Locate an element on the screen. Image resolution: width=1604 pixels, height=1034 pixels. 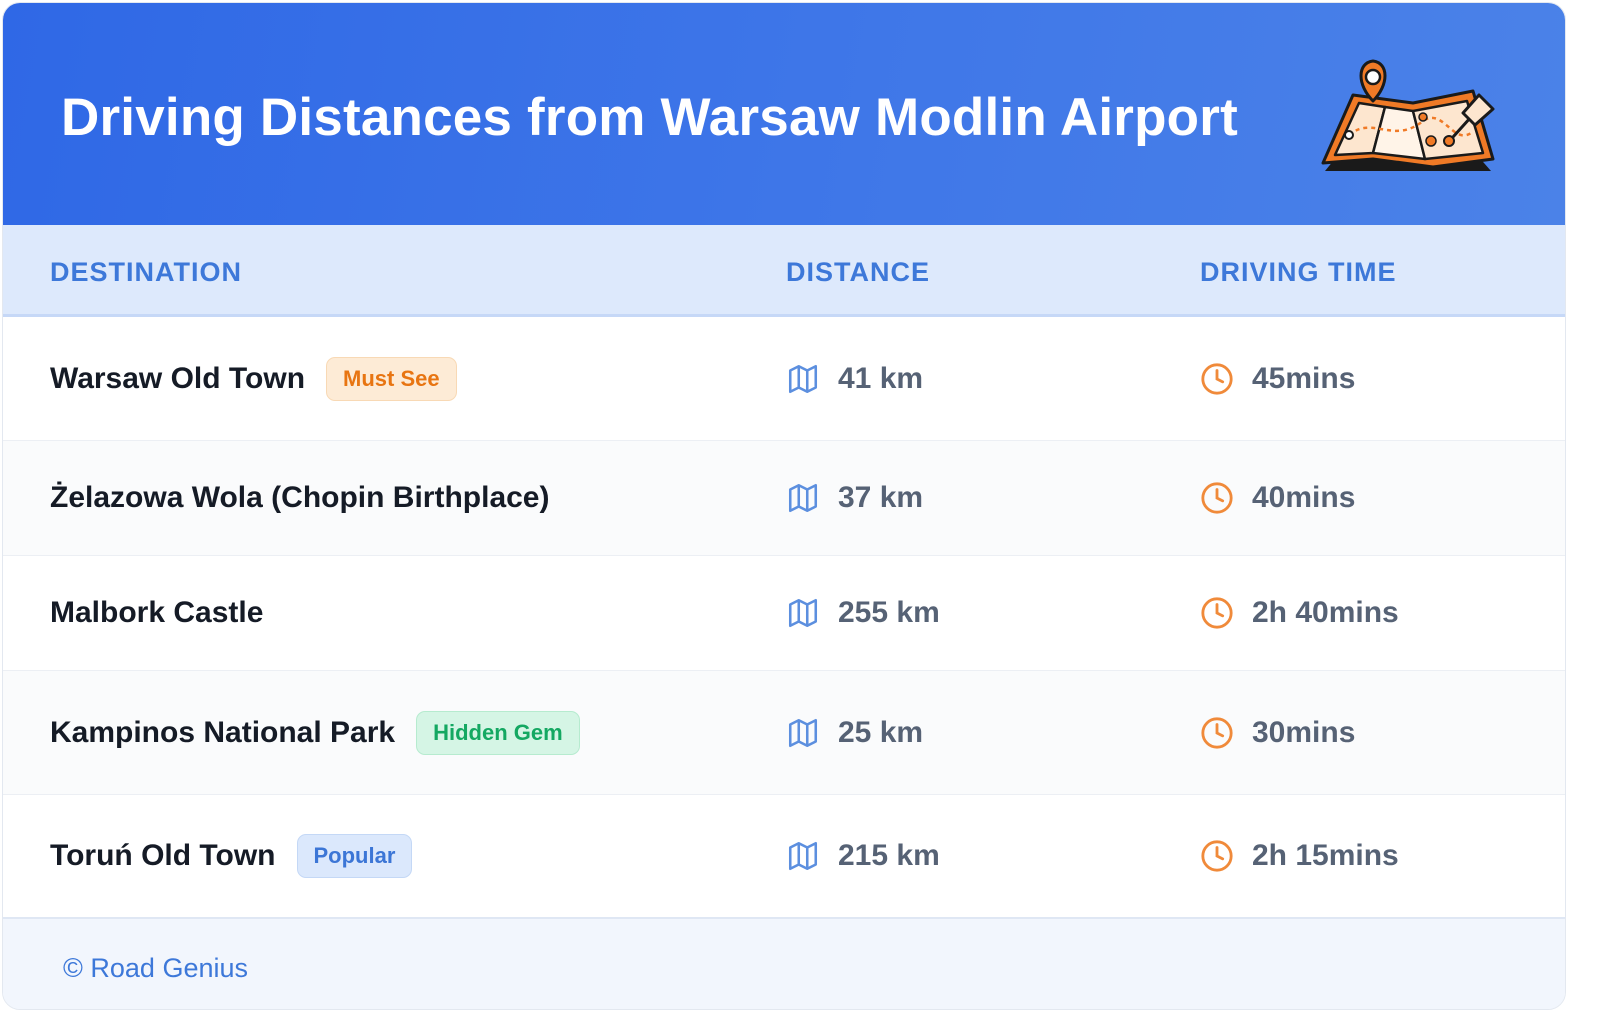
time-cell: 45mins is located at coordinates (1277, 379).